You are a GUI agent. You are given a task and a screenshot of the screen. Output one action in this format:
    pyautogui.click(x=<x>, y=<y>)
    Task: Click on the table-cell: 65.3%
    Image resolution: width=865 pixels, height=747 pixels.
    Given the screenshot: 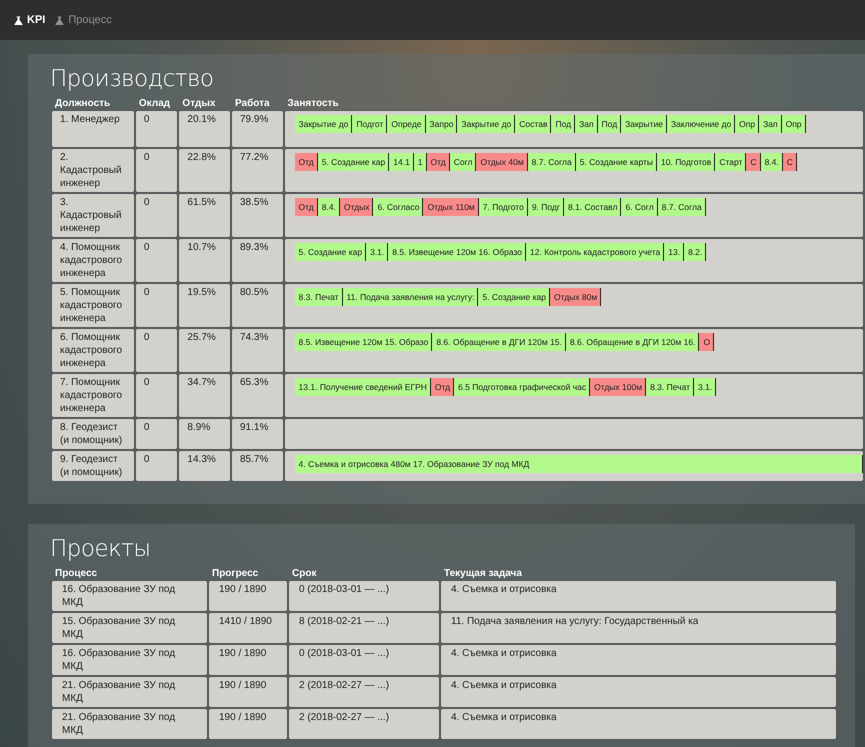 What is the action you would take?
    pyautogui.click(x=257, y=395)
    